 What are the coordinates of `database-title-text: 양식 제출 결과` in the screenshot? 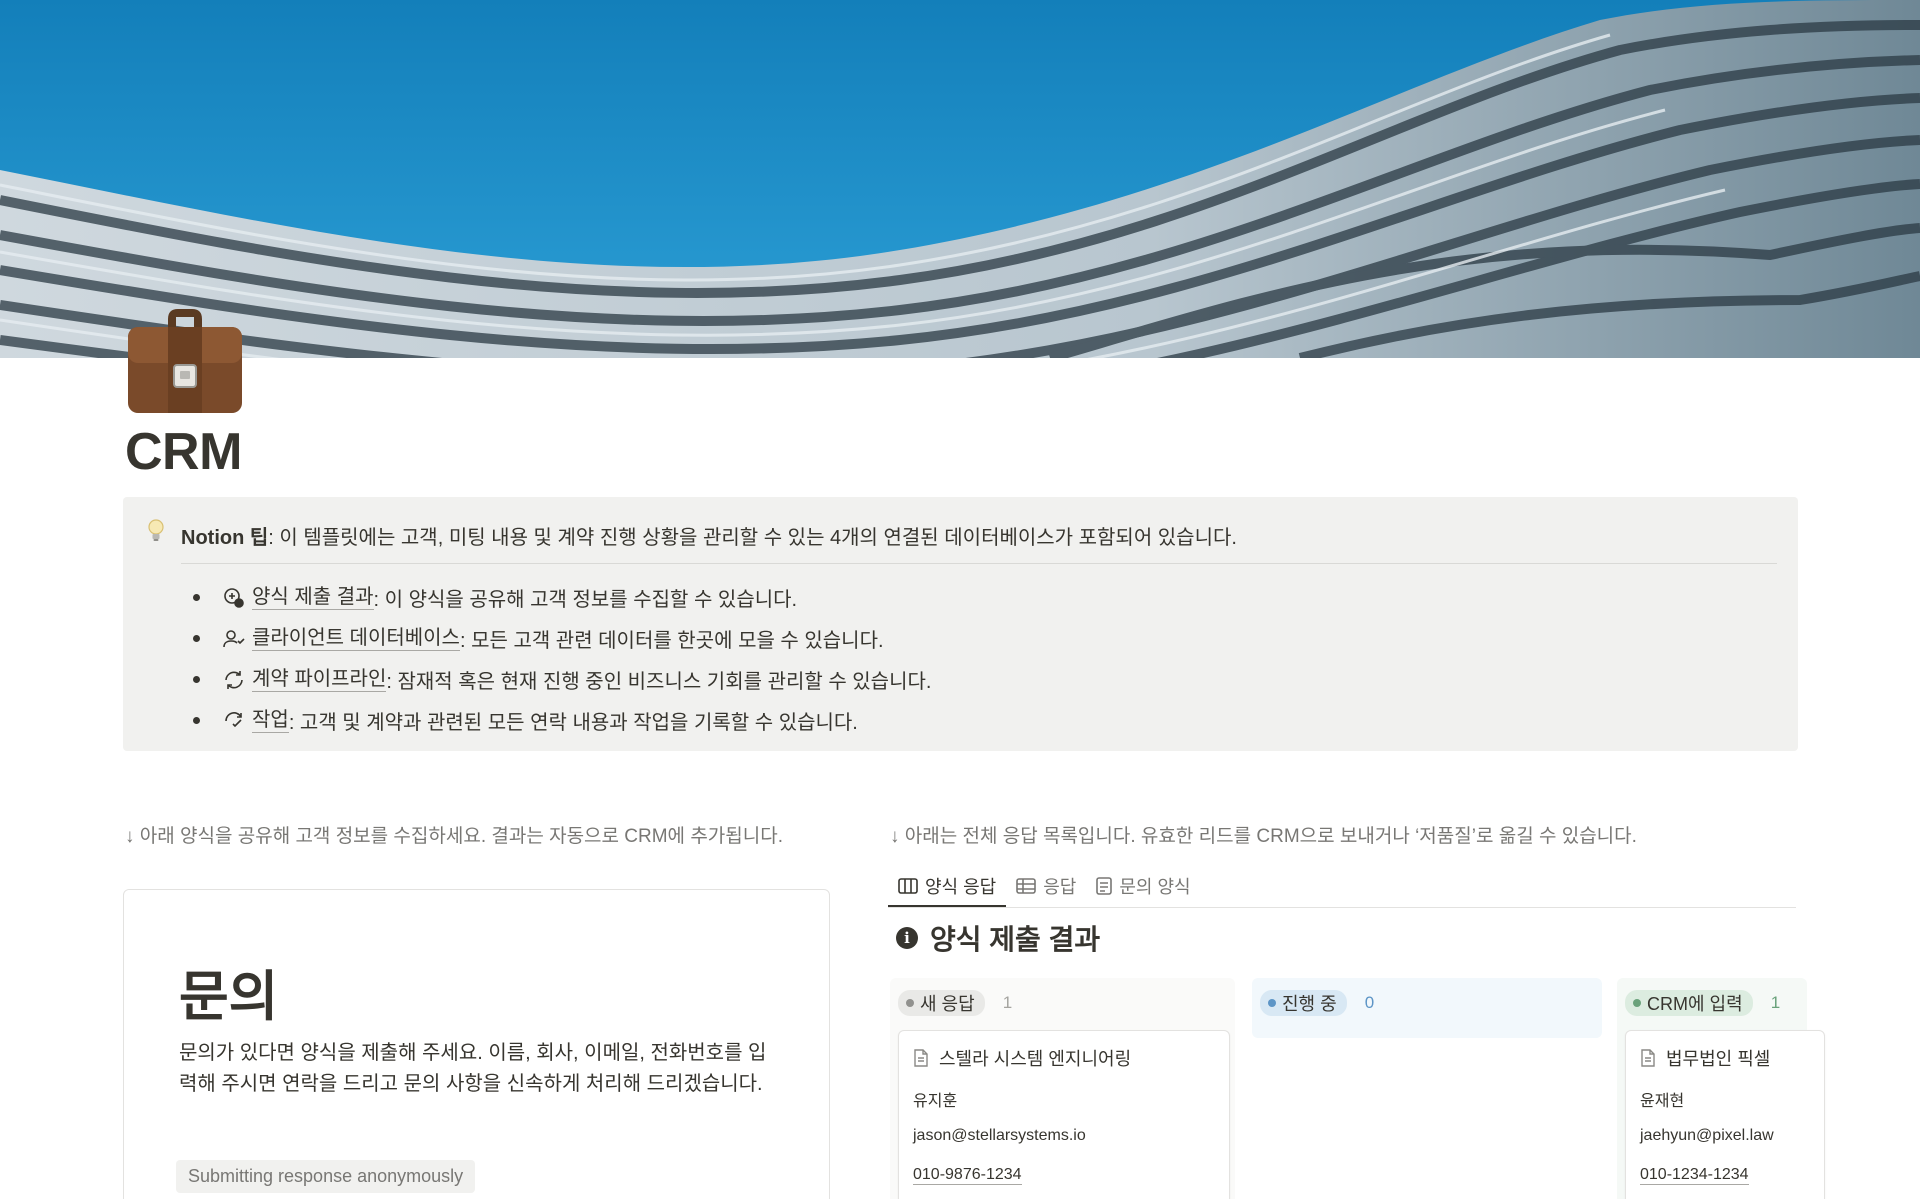 It's located at (1015, 939).